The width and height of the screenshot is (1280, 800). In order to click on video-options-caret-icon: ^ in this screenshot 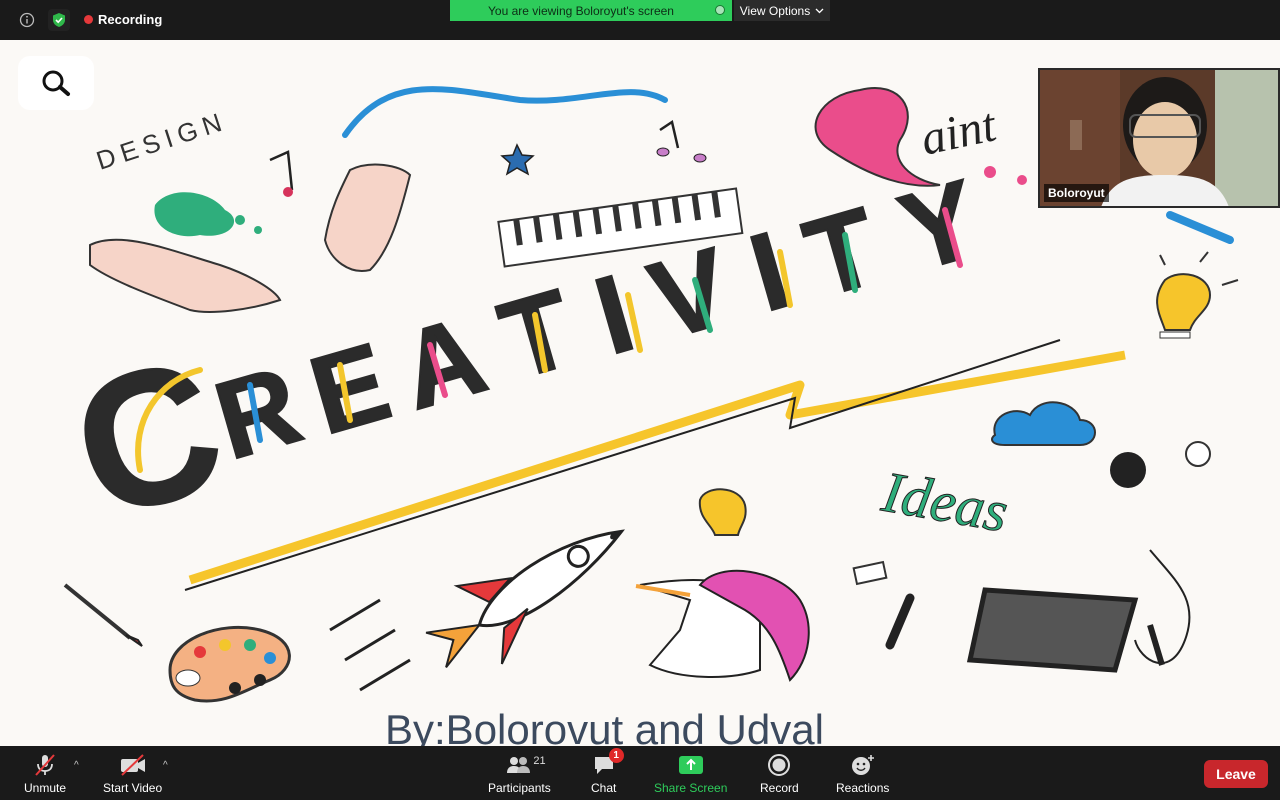, I will do `click(165, 765)`.